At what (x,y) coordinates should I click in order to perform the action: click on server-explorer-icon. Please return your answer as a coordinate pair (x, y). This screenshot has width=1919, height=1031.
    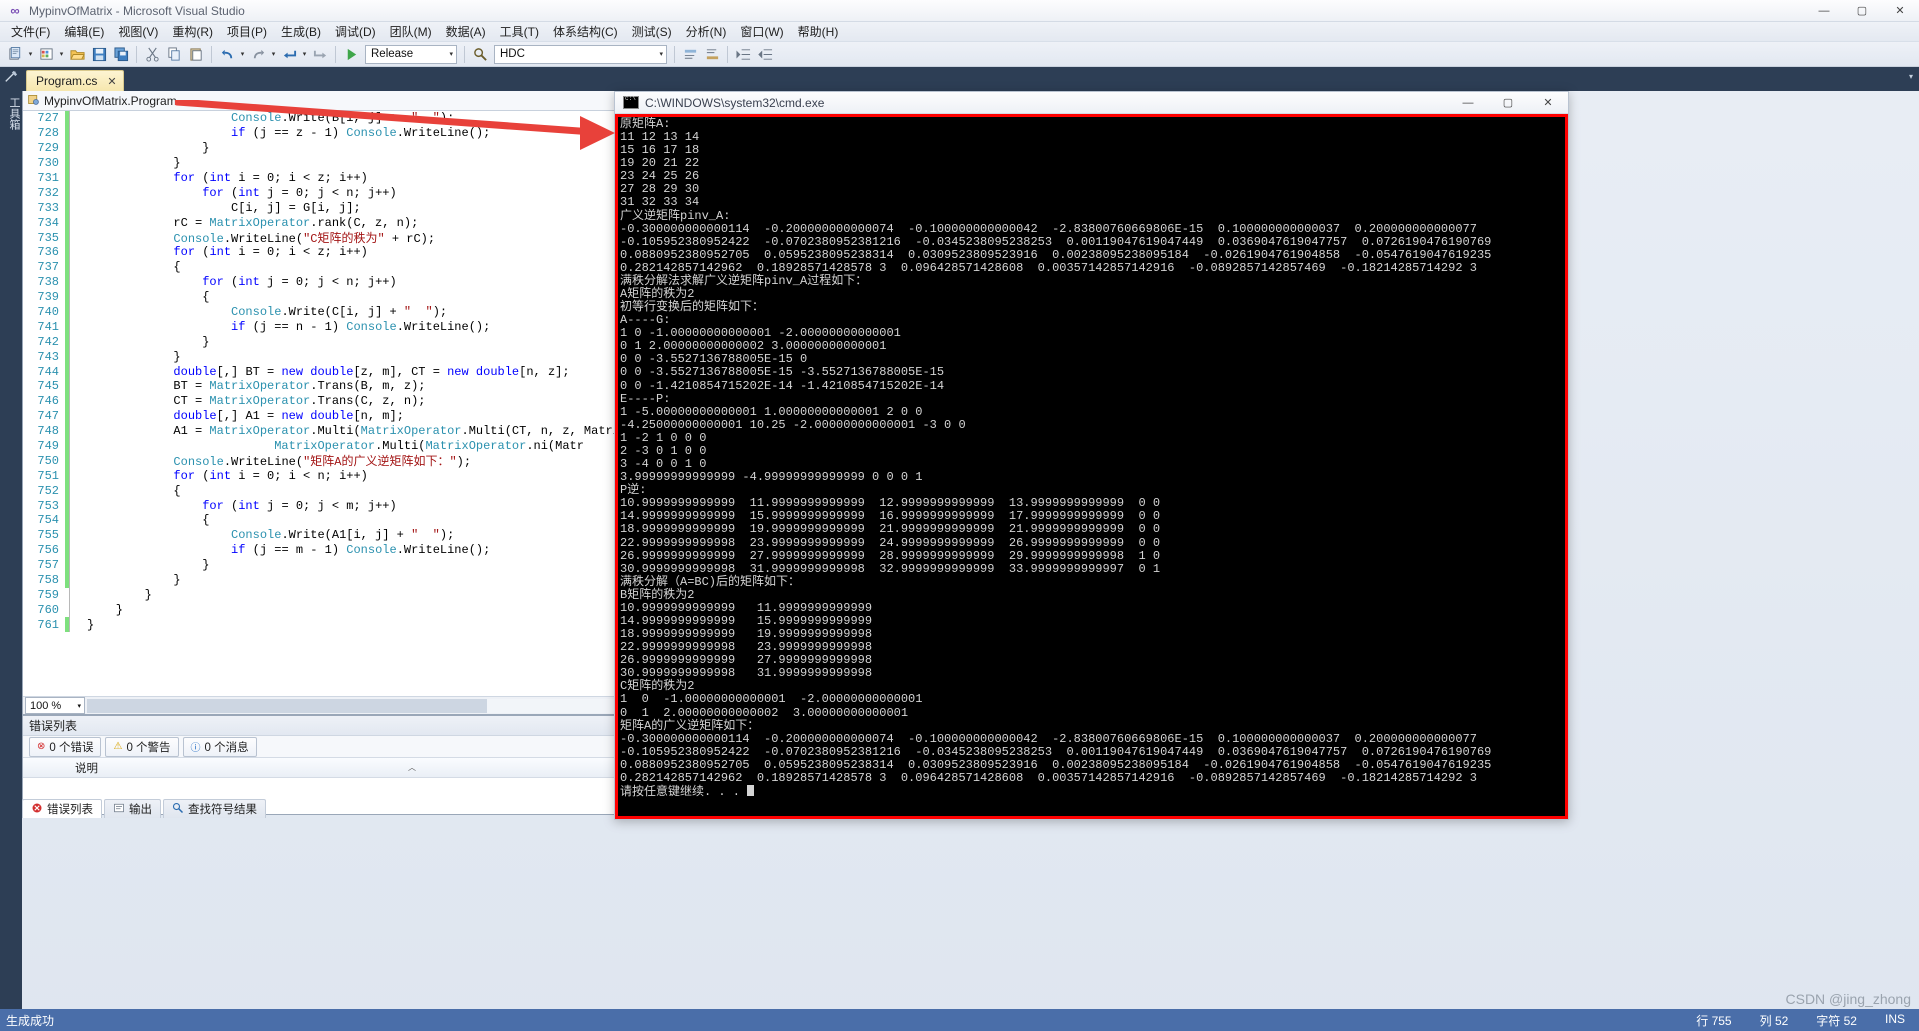
    Looking at the image, I should click on (11, 77).